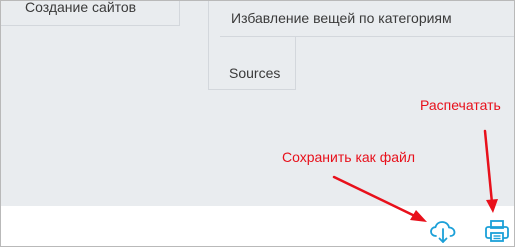 The width and height of the screenshot is (515, 247). What do you see at coordinates (443, 231) in the screenshot?
I see `cloud-download-icon` at bounding box center [443, 231].